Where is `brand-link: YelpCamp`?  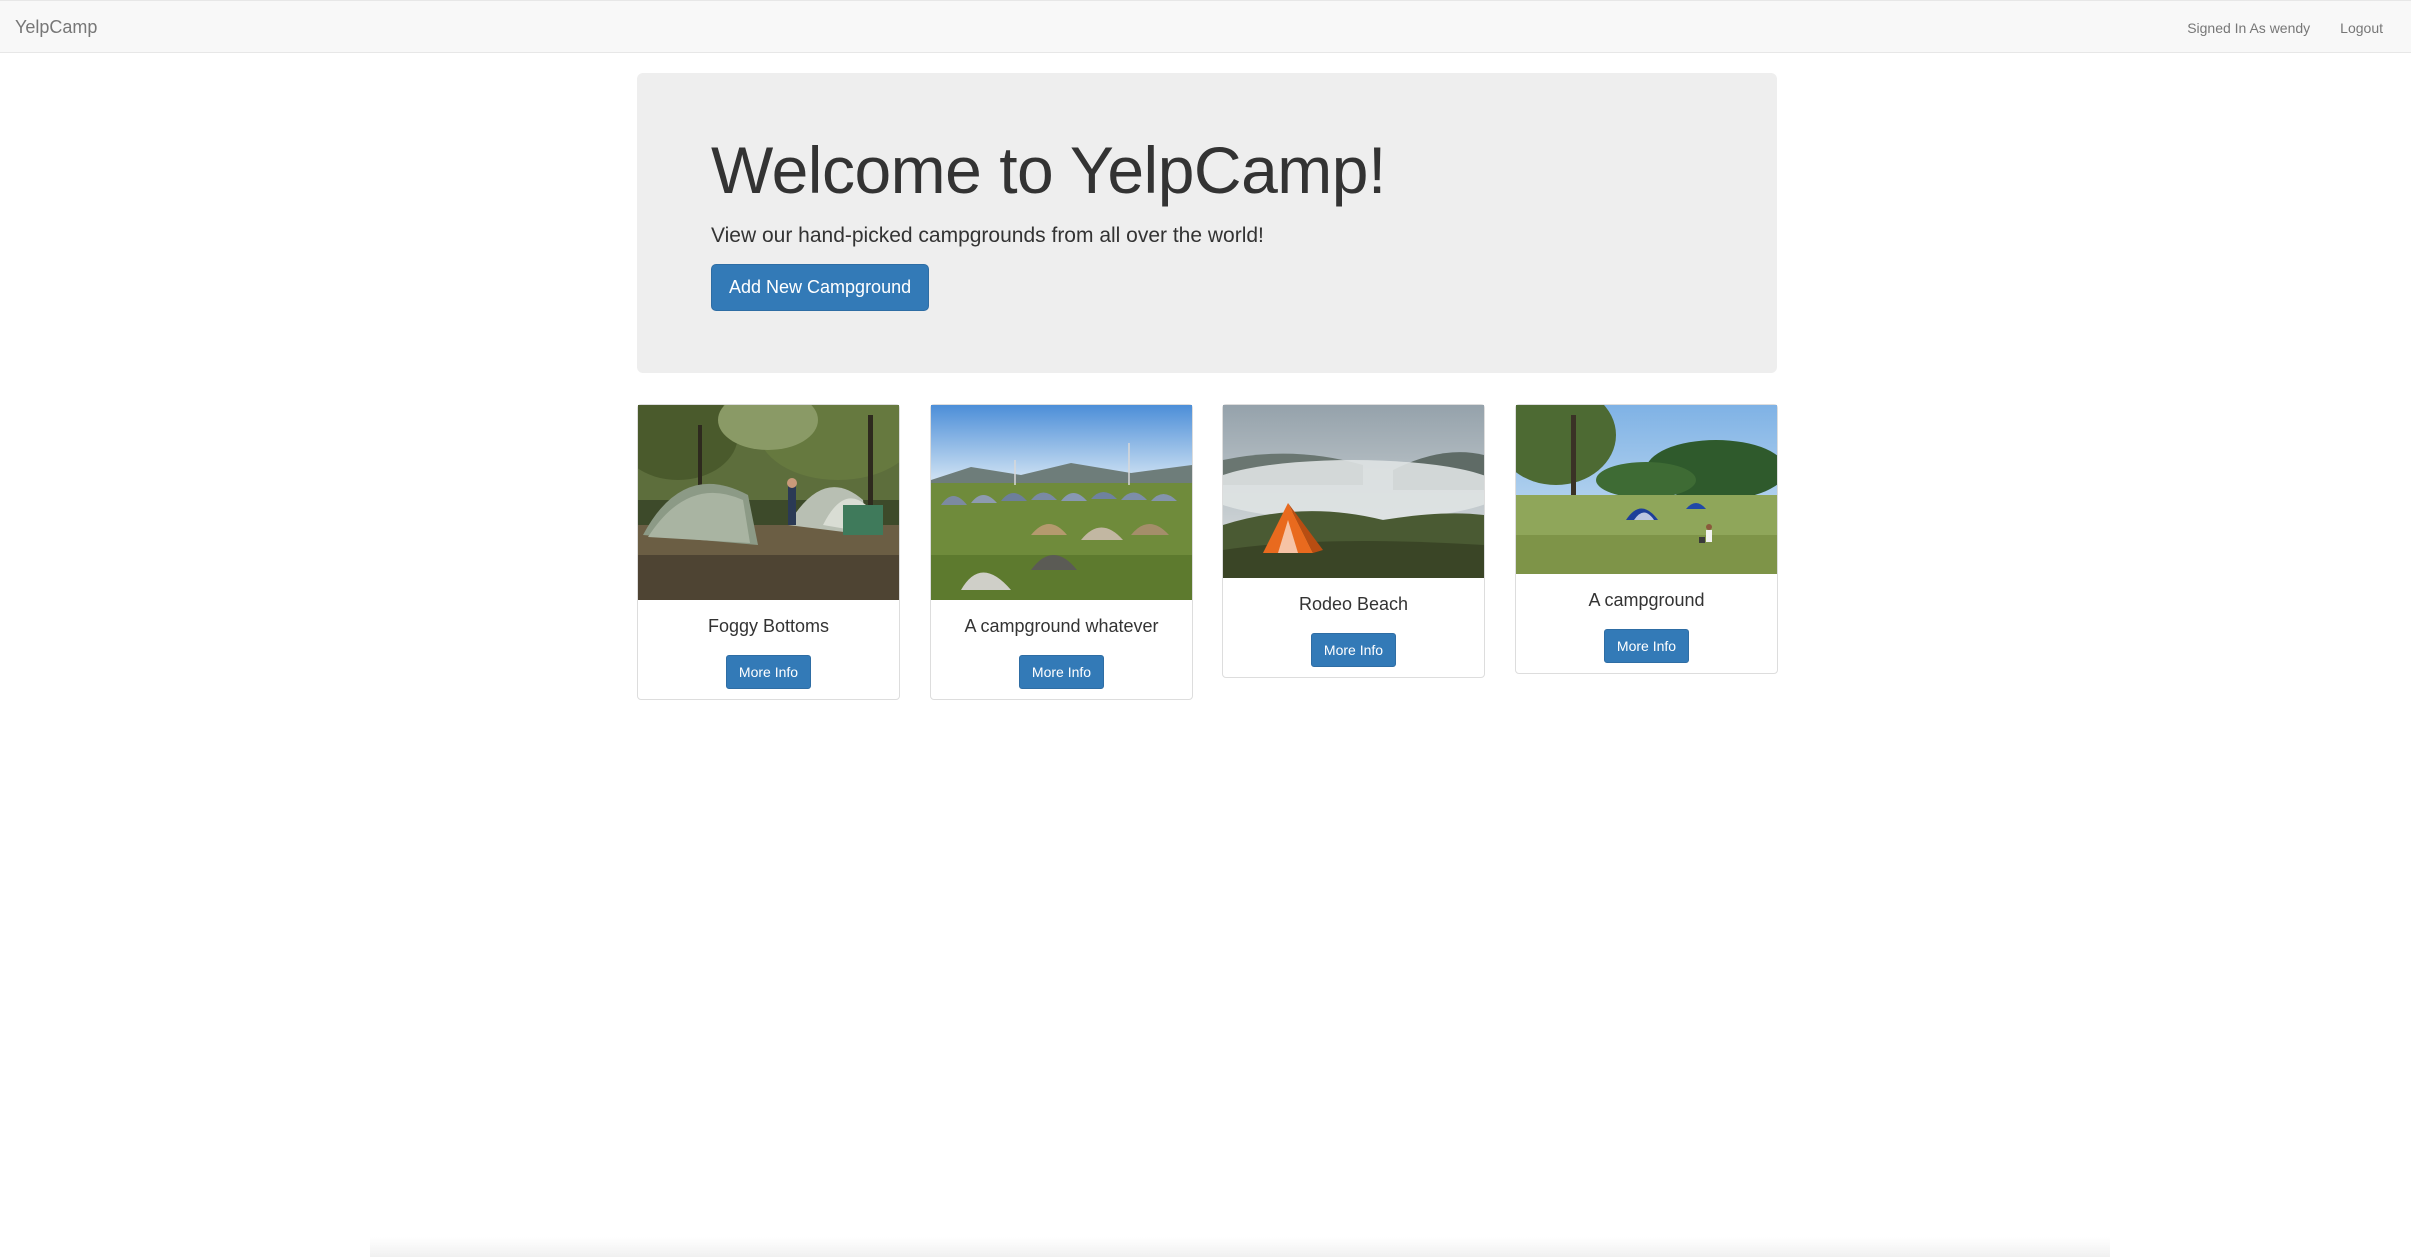 brand-link: YelpCamp is located at coordinates (56, 27).